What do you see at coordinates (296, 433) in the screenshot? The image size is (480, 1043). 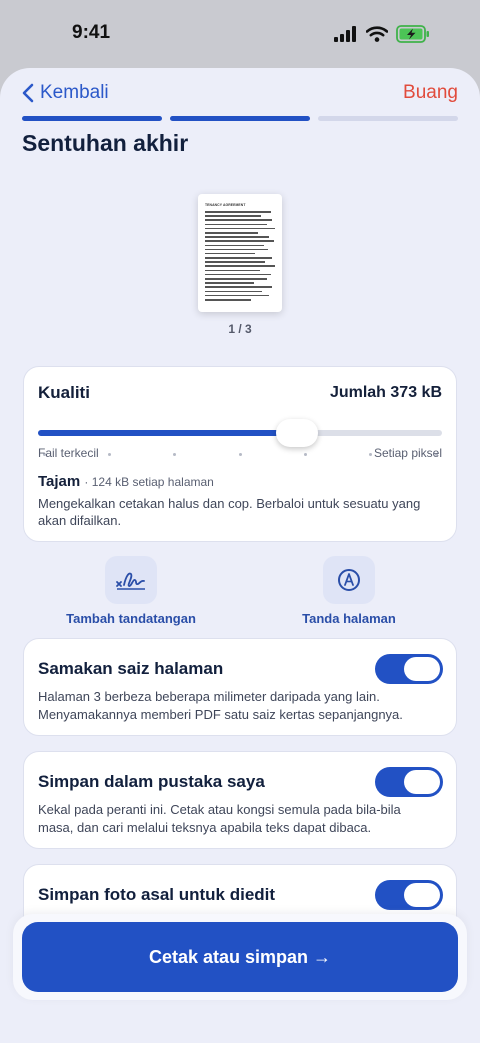 I see `slider-thumb` at bounding box center [296, 433].